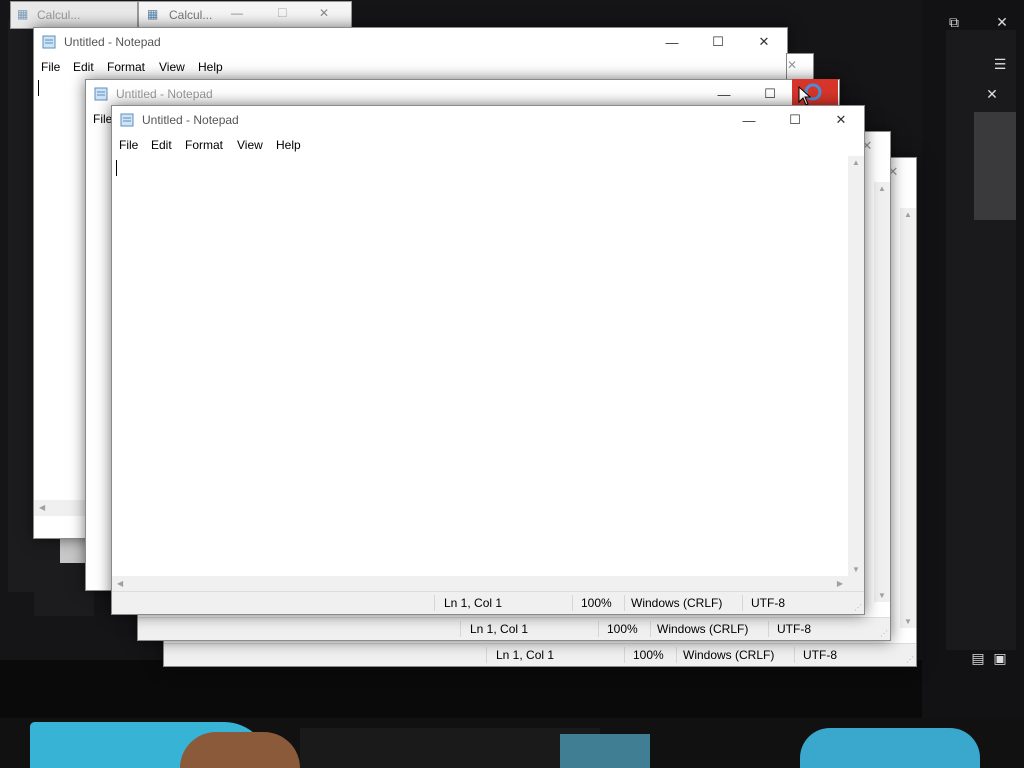 This screenshot has width=1024, height=768. I want to click on layout-icon: ▣, so click(1000, 658).